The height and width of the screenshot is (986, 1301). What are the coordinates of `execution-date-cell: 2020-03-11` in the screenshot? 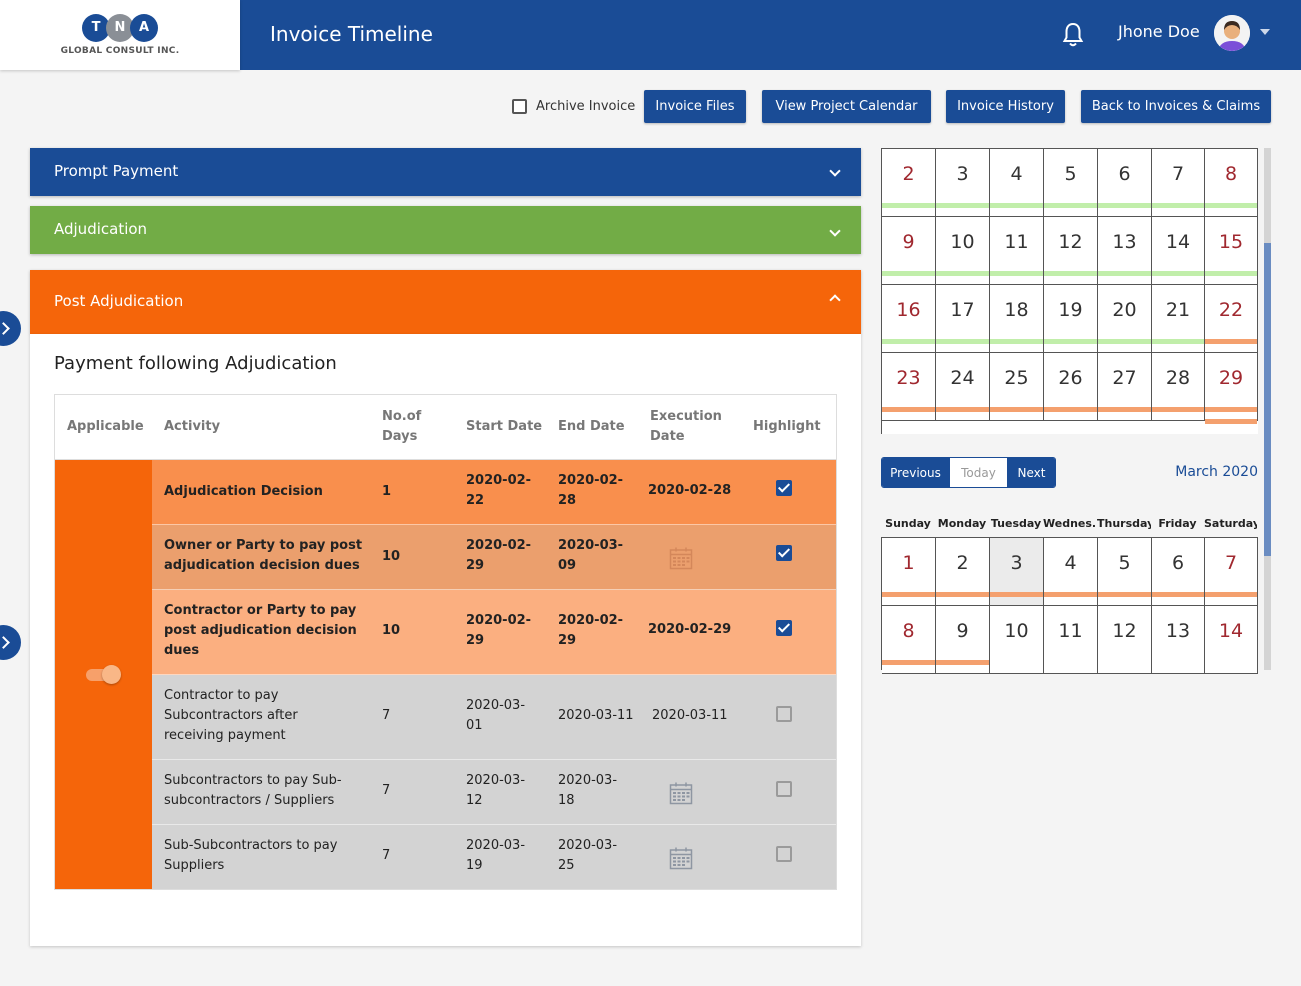 It's located at (690, 716).